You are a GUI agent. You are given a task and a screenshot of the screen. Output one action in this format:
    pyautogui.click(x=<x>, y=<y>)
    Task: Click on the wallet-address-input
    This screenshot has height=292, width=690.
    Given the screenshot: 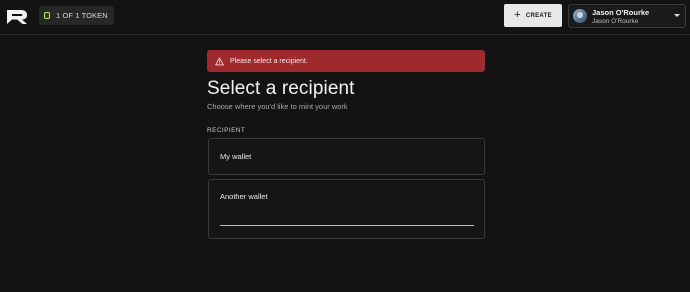 What is the action you would take?
    pyautogui.click(x=347, y=219)
    